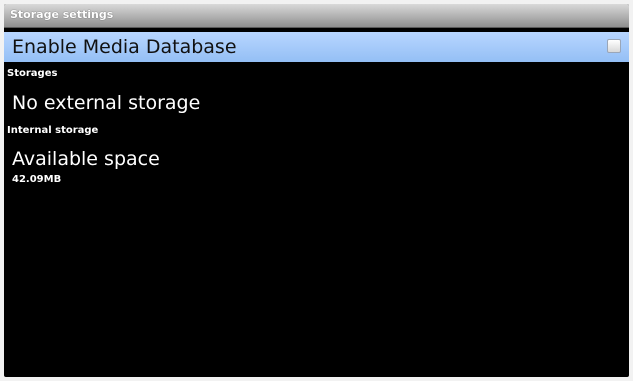 This screenshot has width=633, height=381. Describe the element at coordinates (316, 47) in the screenshot. I see `enable-media-database-row: Enable Media Database` at that location.